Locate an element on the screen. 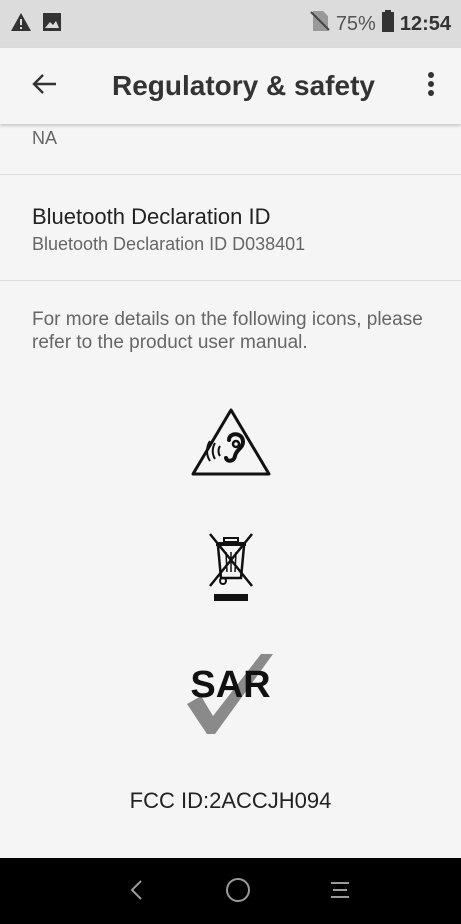 The image size is (461, 924). clock: 12:54 is located at coordinates (425, 23).